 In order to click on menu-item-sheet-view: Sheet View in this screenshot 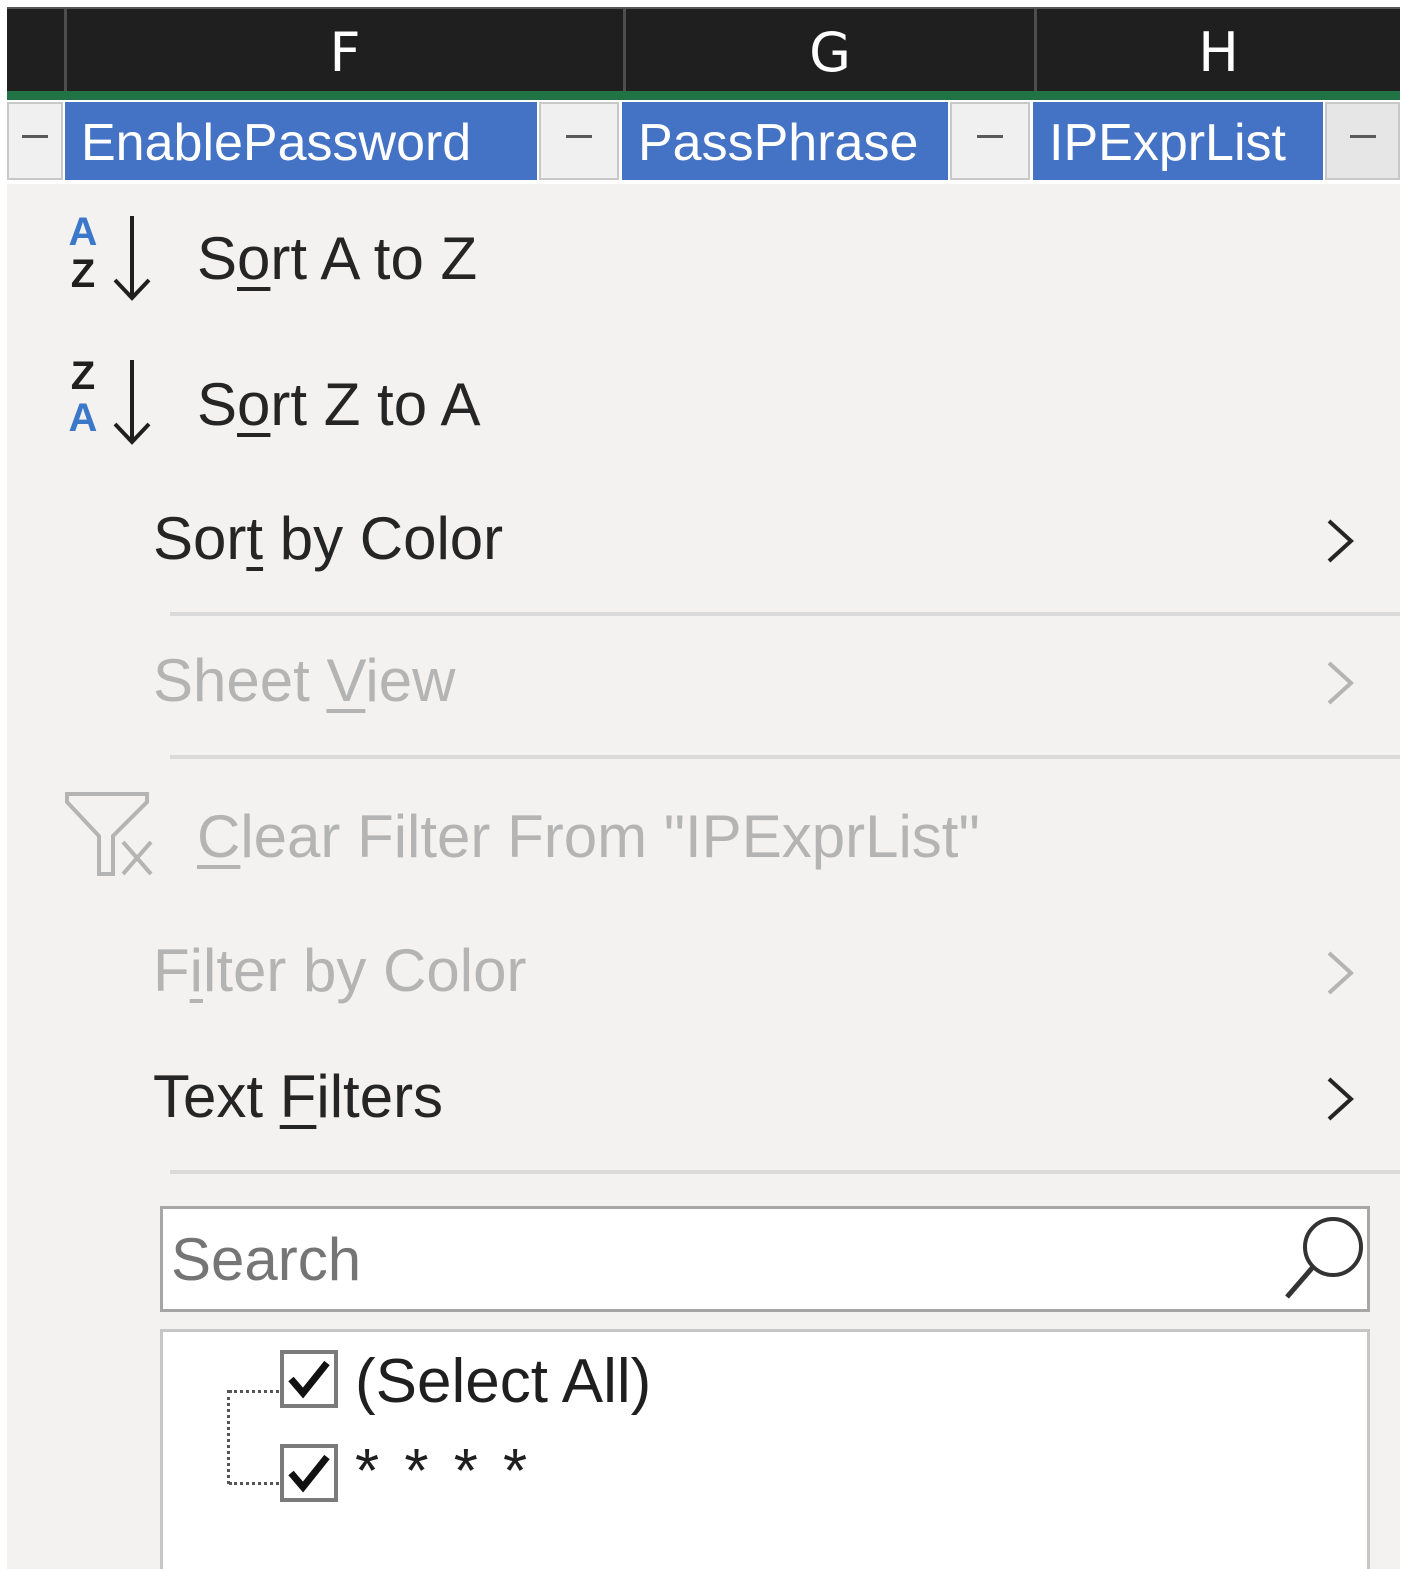, I will do `click(703, 686)`.